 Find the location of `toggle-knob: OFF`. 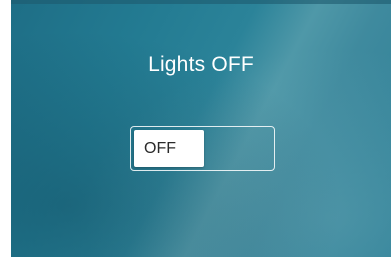

toggle-knob: OFF is located at coordinates (169, 148).